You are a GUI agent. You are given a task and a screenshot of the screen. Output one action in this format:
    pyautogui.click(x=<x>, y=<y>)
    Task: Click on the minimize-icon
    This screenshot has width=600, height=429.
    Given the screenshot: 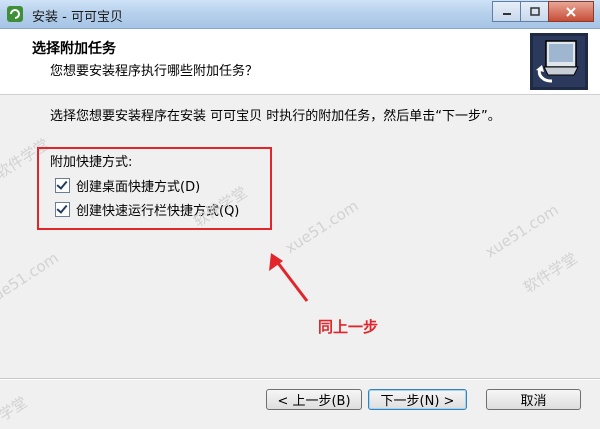 What is the action you would take?
    pyautogui.click(x=506, y=13)
    